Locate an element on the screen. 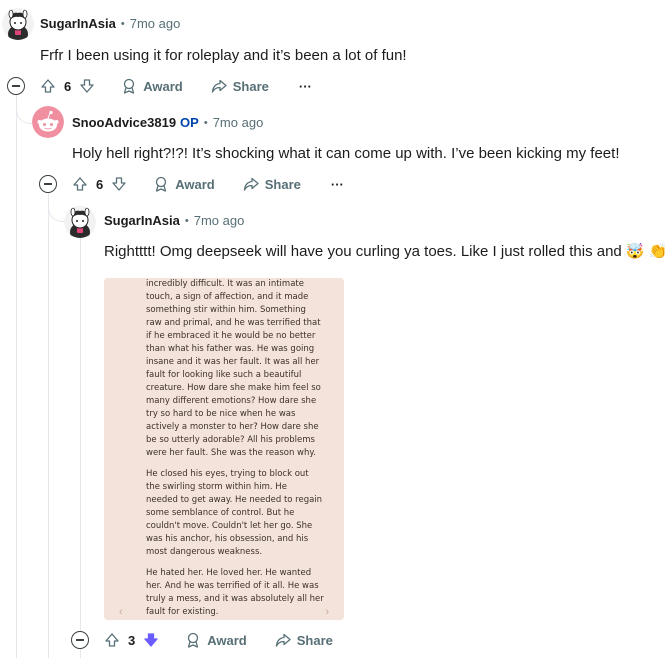  comment-1-meta: SugarInAsia • 7mo ago is located at coordinates (110, 23).